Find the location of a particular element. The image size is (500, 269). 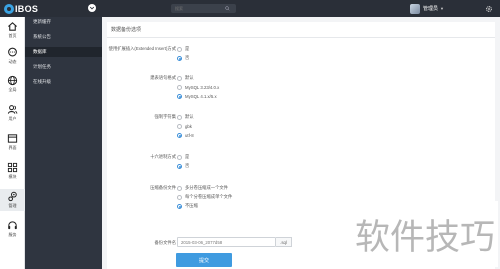

logo-text: IBOS is located at coordinates (27, 8).